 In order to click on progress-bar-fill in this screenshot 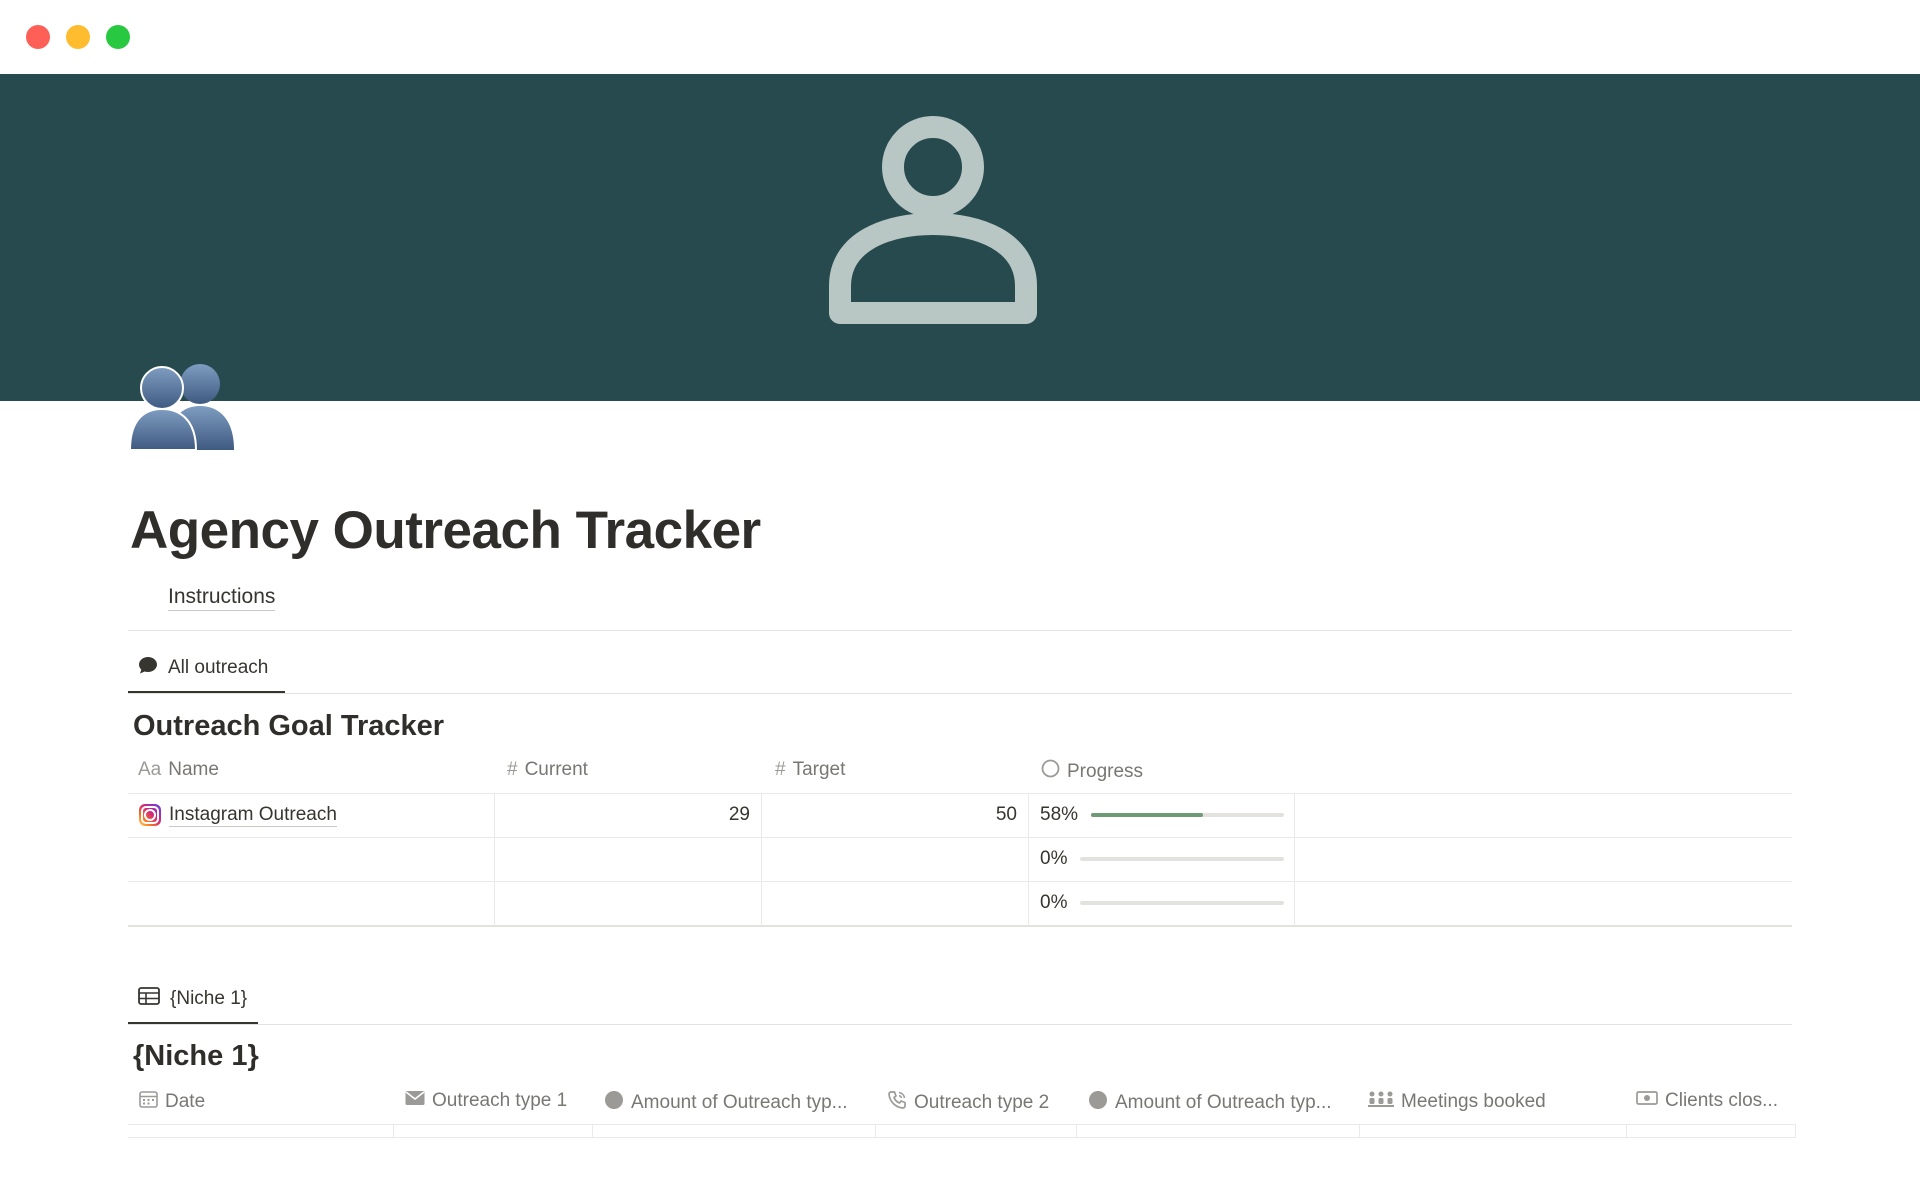, I will do `click(1147, 815)`.